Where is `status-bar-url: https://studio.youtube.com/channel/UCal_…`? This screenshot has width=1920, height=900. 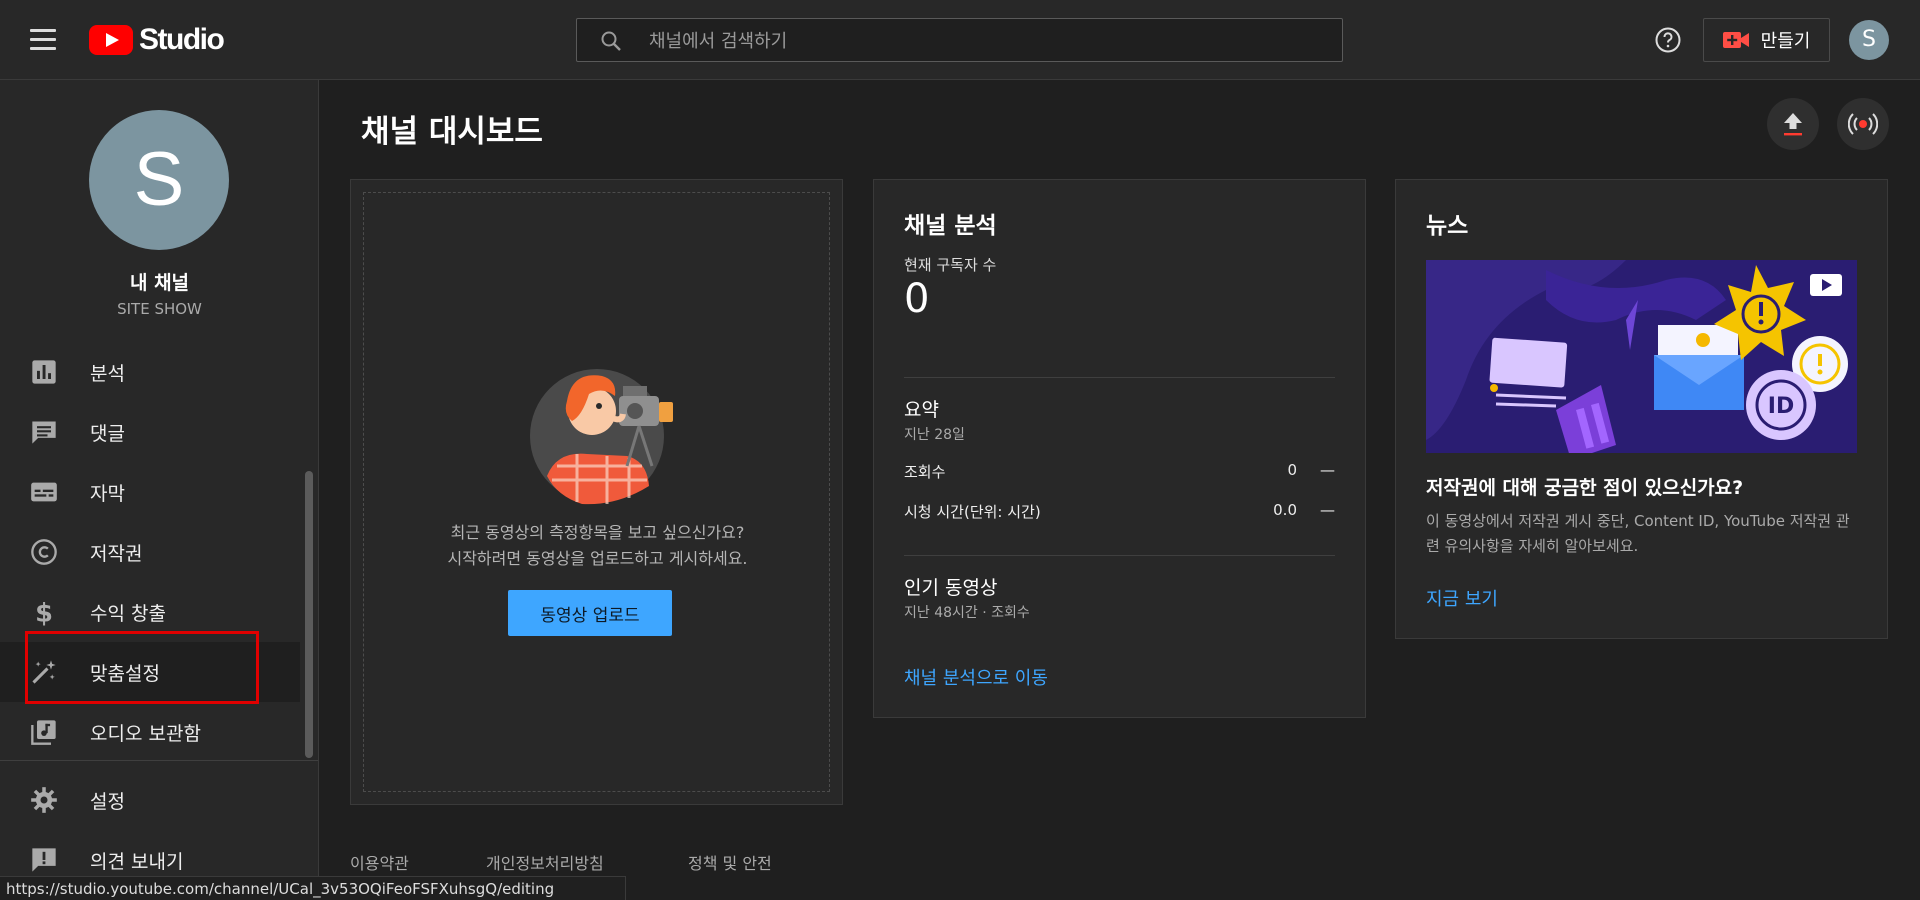
status-bar-url: https://studio.youtube.com/channel/UCal_… is located at coordinates (313, 888).